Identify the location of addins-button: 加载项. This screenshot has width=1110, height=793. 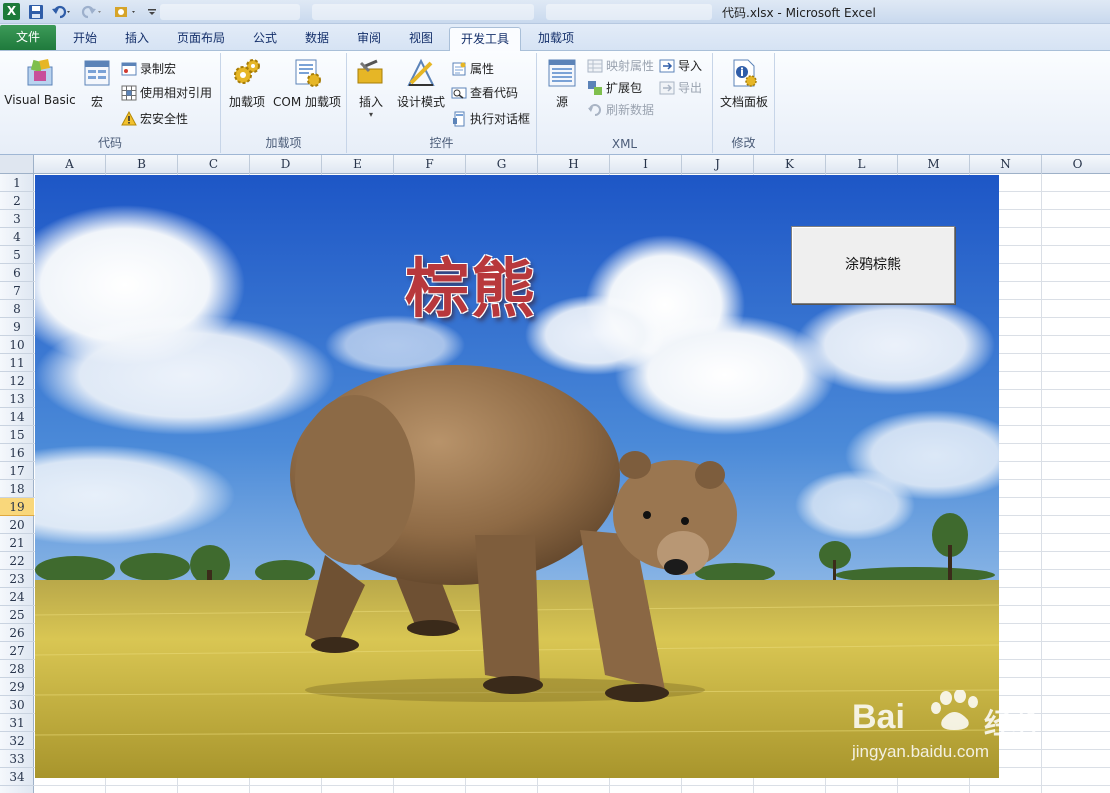
(247, 83).